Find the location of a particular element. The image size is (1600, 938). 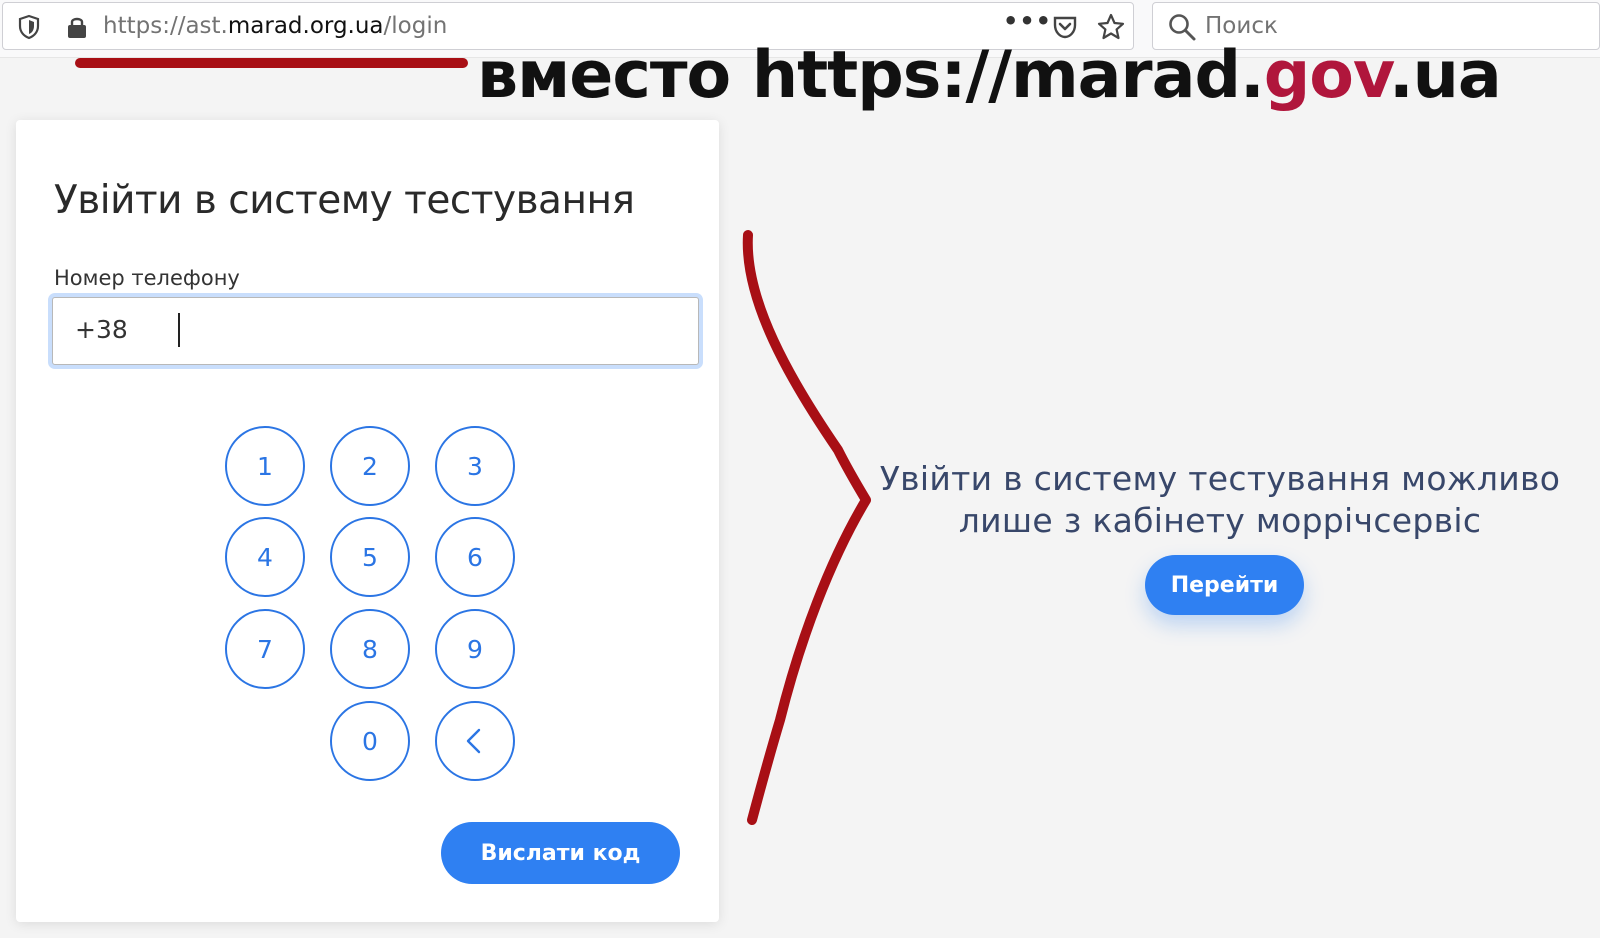

annotation-caption: вместо https://marad.gov.ua is located at coordinates (989, 75).